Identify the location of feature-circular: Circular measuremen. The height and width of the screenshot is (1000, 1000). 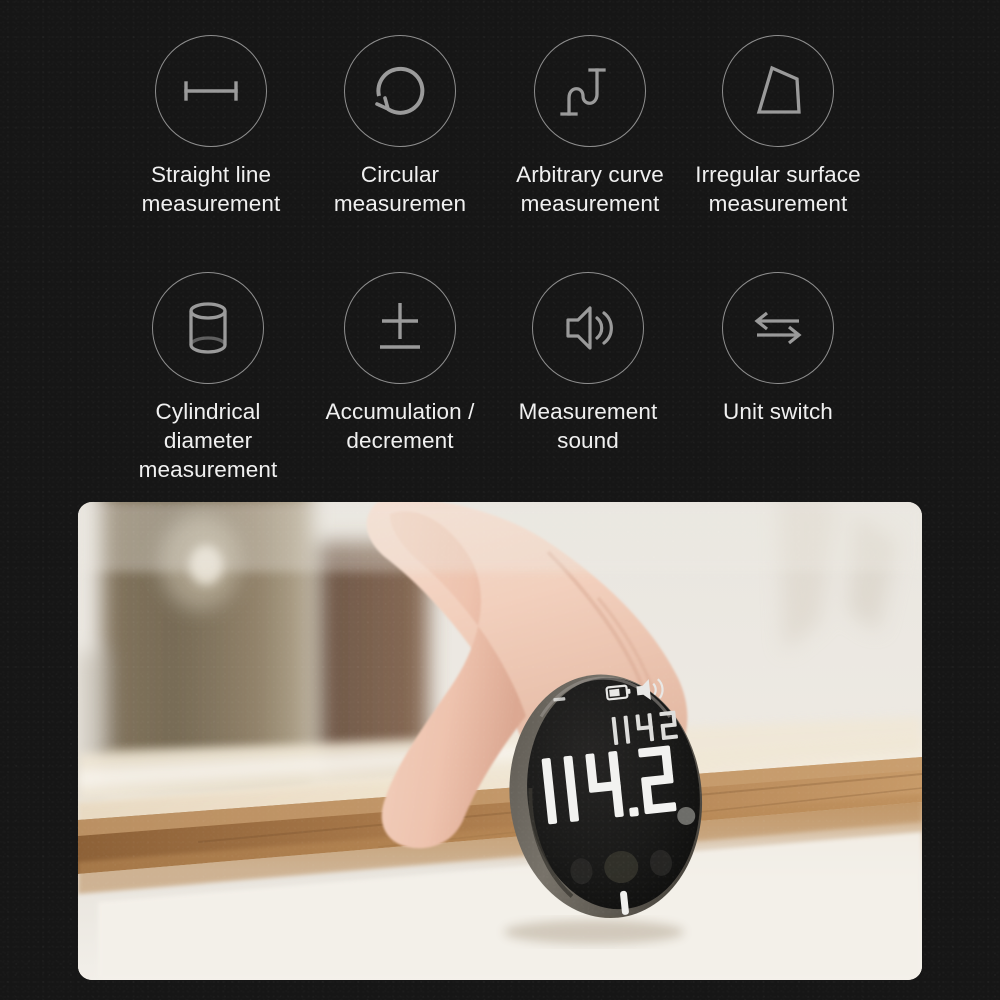
(400, 126).